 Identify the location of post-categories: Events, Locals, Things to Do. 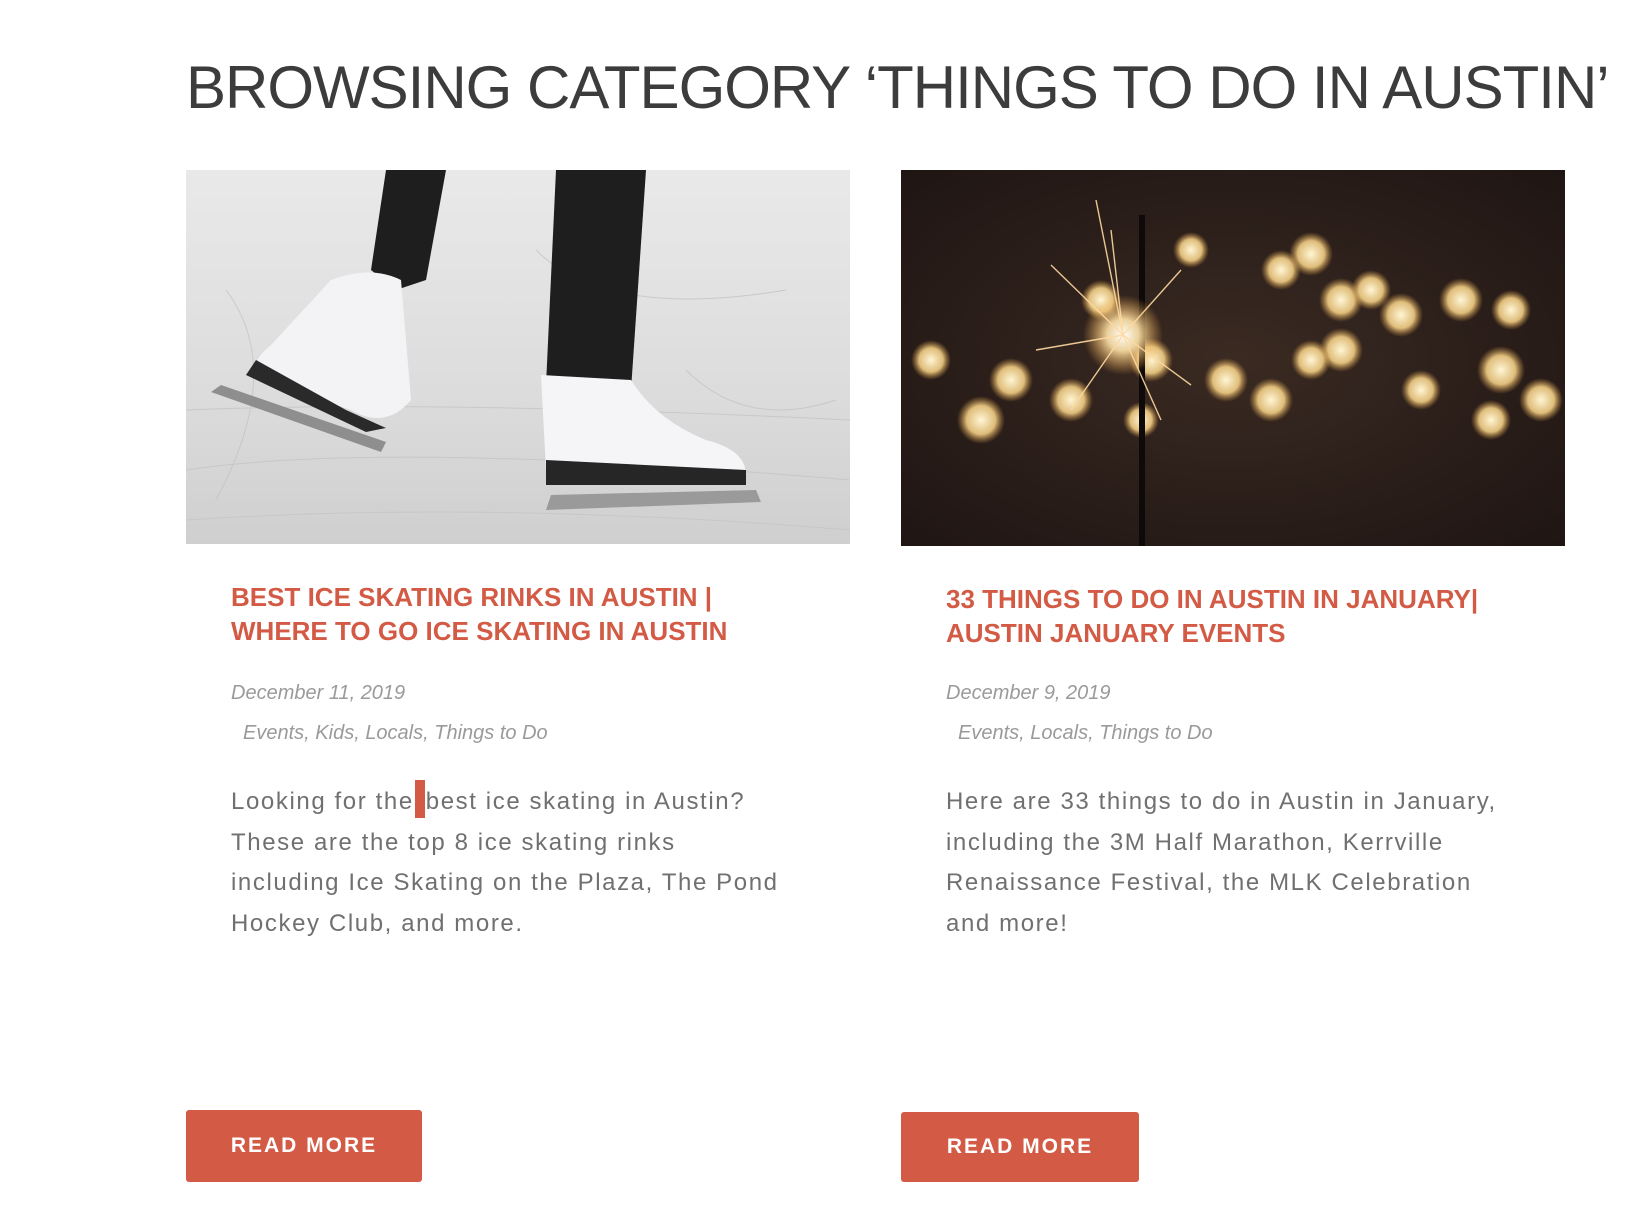
(1085, 733).